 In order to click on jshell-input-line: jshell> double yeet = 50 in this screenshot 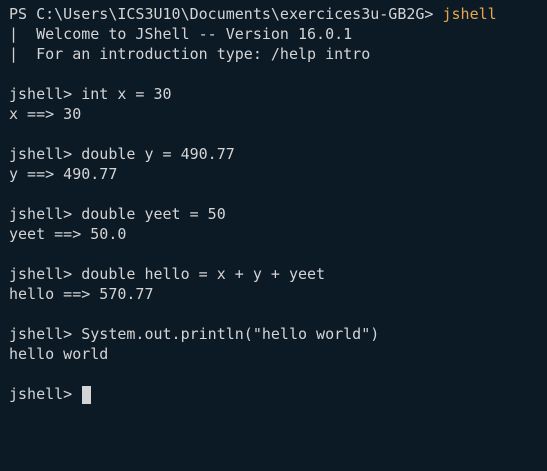, I will do `click(117, 214)`.